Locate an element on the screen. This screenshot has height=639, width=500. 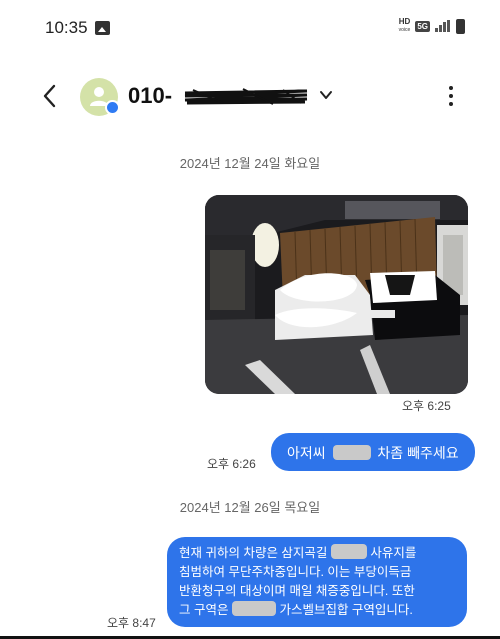
status-time: 10:35 is located at coordinates (66, 27).